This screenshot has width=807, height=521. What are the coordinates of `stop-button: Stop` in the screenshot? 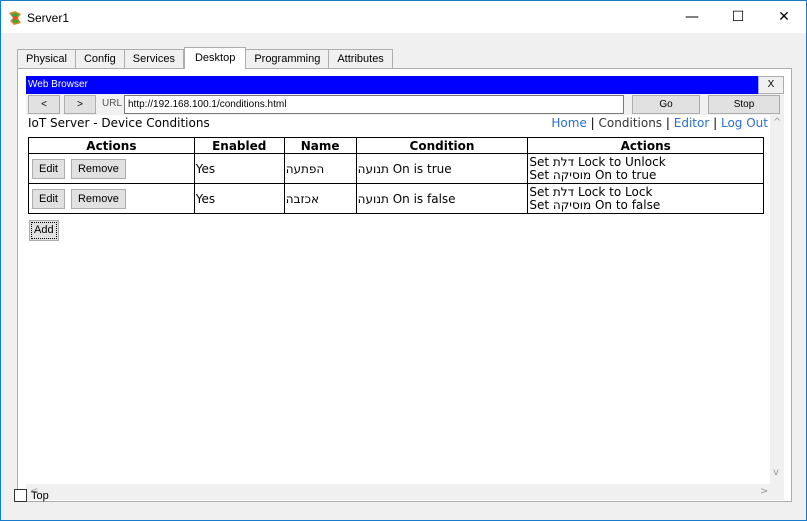 It's located at (744, 104).